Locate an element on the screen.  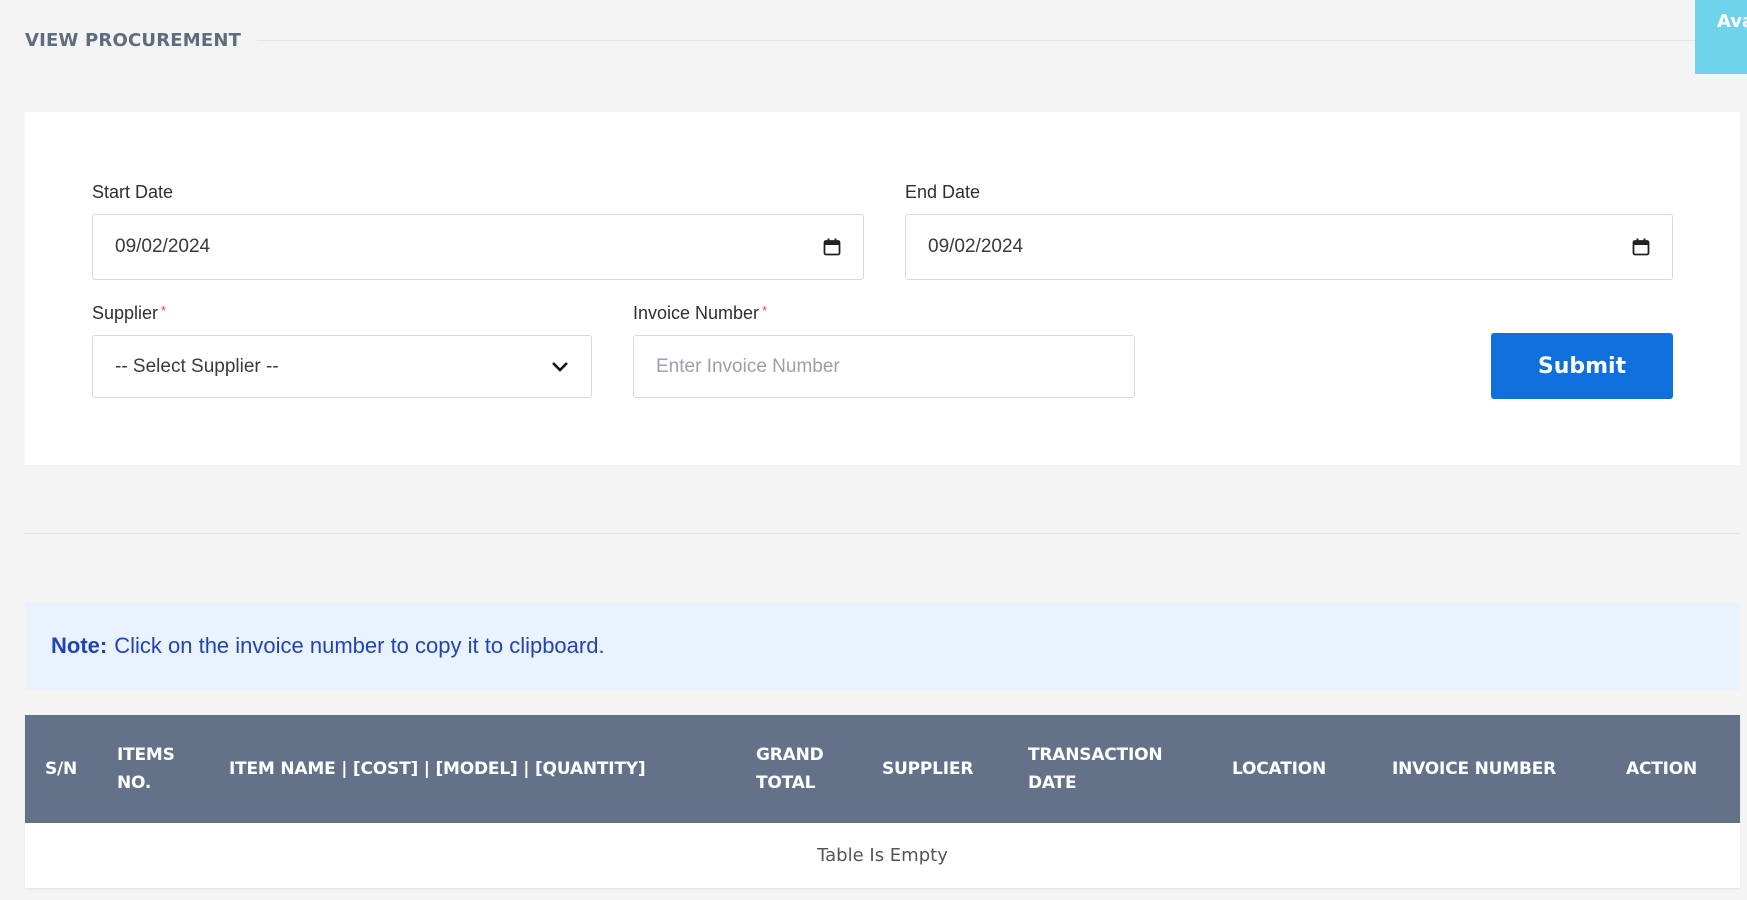
supplier-selected: -- Select Supplier -- is located at coordinates (197, 366).